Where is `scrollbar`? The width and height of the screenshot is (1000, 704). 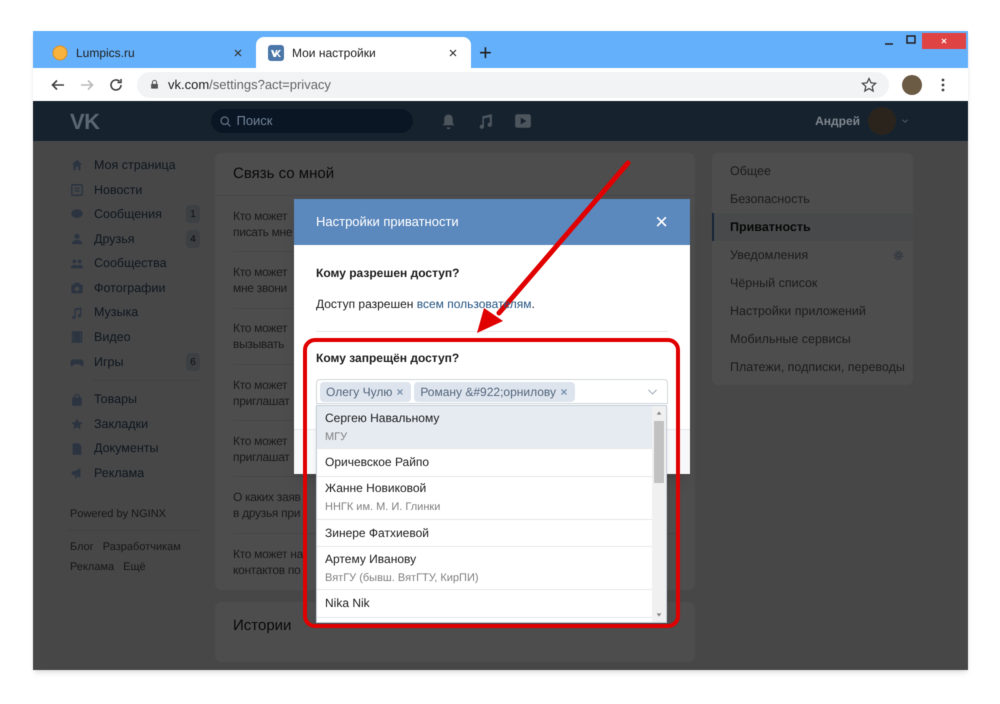
scrollbar is located at coordinates (659, 514).